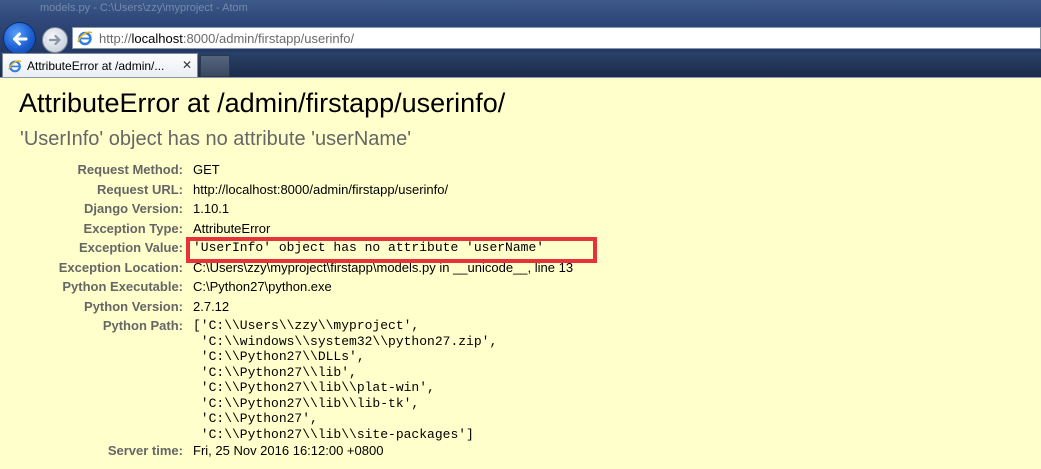 This screenshot has width=1041, height=469. I want to click on meta-value: 1.10.1, so click(211, 208).